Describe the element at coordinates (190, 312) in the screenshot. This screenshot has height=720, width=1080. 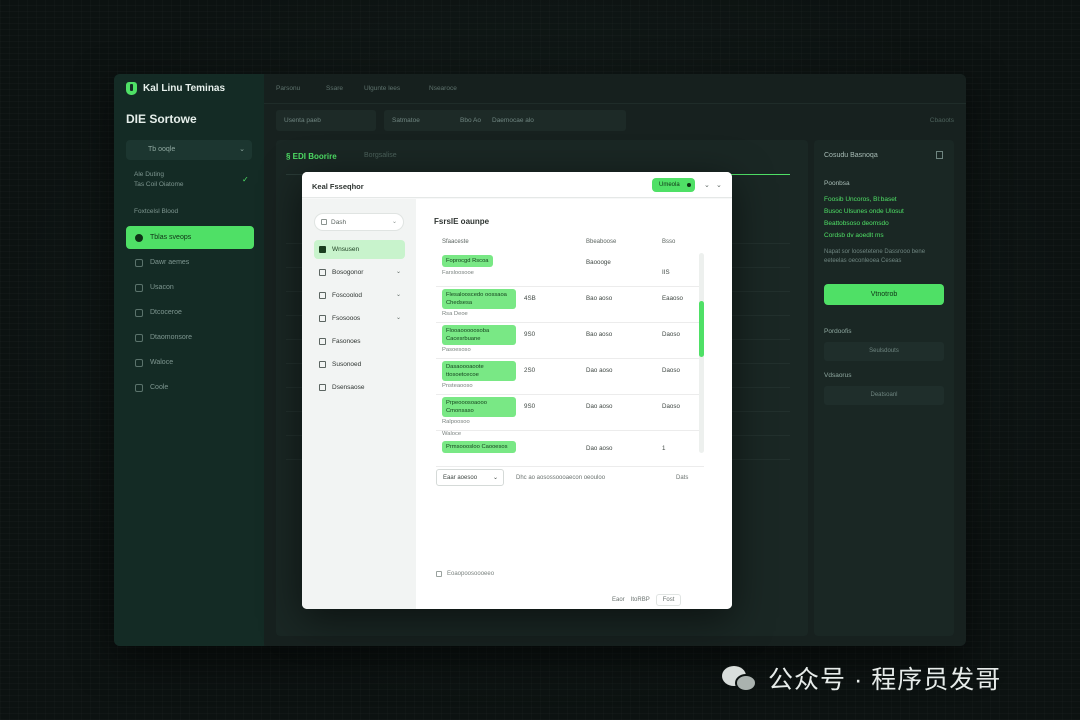
I see `sidebar-item: Dtcoceroe` at that location.